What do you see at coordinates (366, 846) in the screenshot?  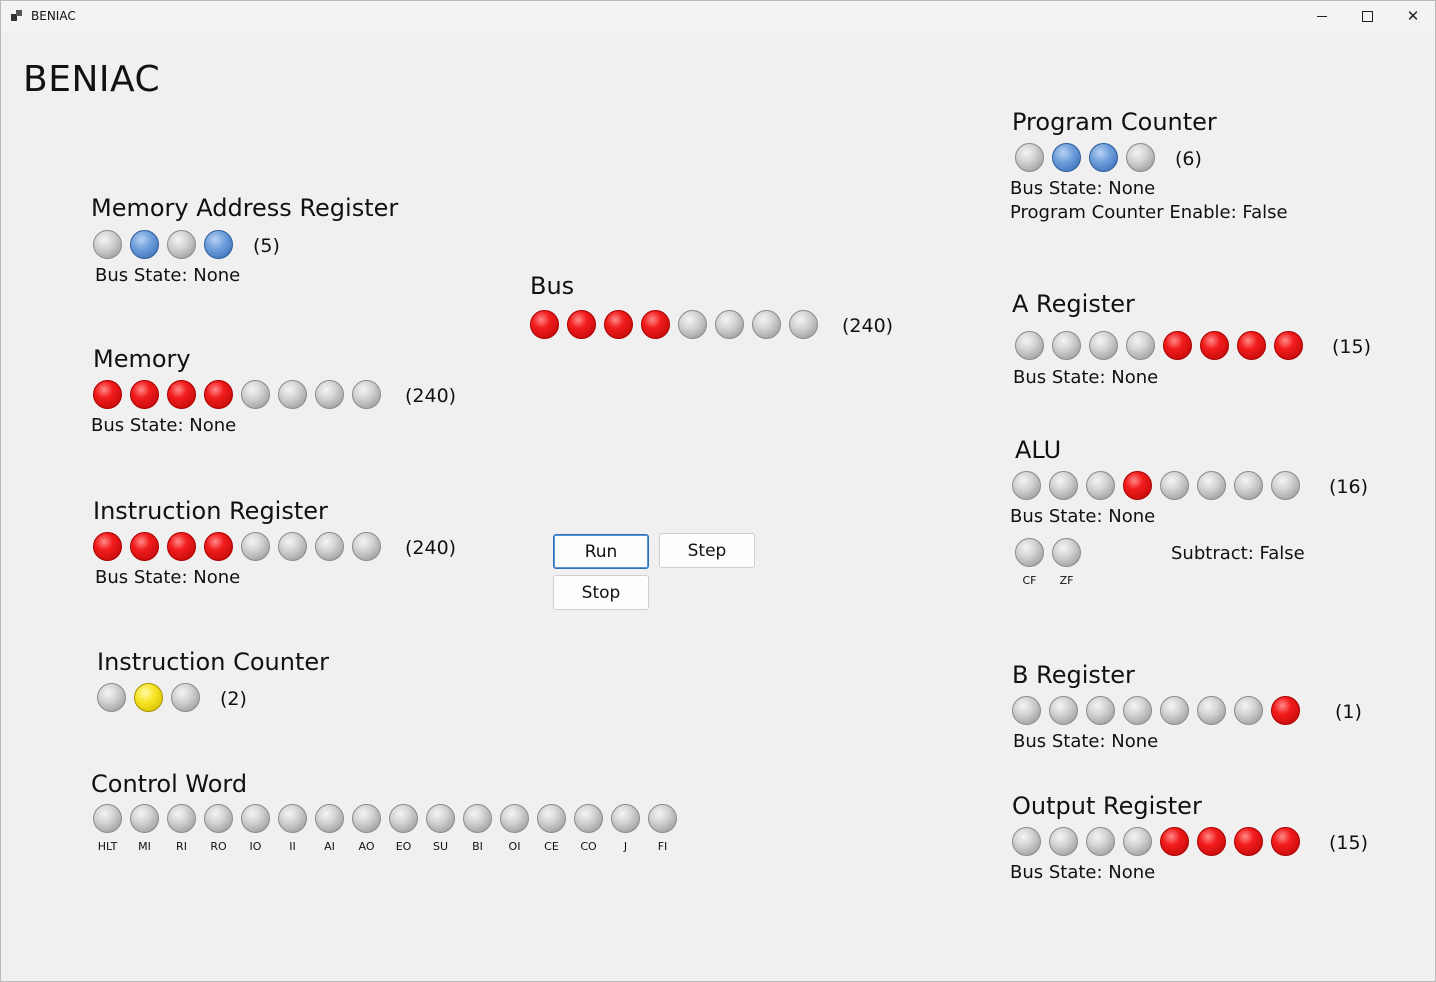 I see `control-flag-label: AO` at bounding box center [366, 846].